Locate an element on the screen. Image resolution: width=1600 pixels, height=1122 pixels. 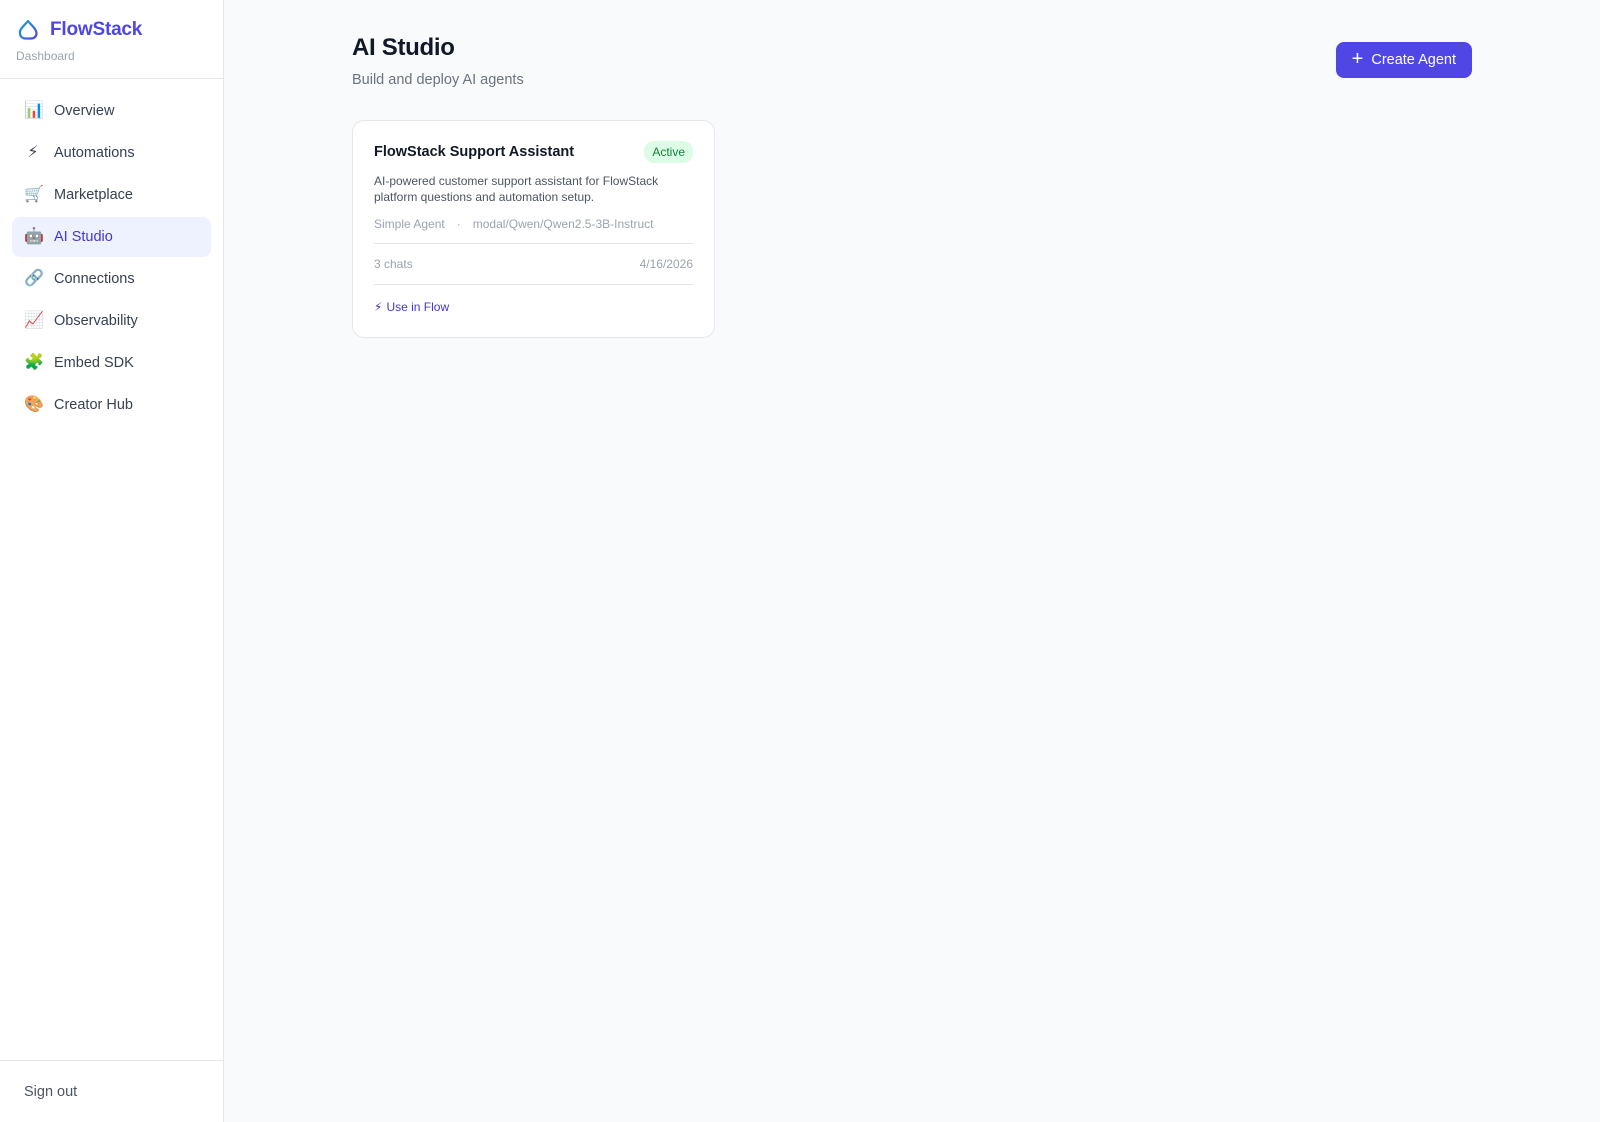
sidebar-item-marketplace: 🛒 Marketplace is located at coordinates (111, 195).